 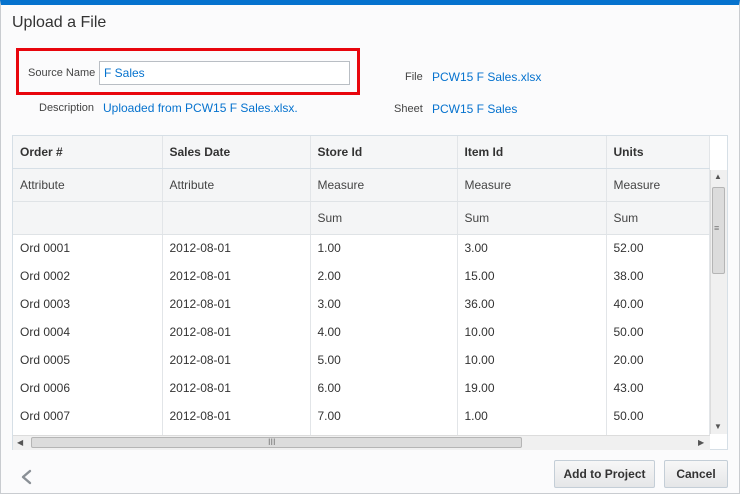 I want to click on table-row: Ord 0003 2012-08-01 3.00 36.00 40.00, so click(x=361, y=304).